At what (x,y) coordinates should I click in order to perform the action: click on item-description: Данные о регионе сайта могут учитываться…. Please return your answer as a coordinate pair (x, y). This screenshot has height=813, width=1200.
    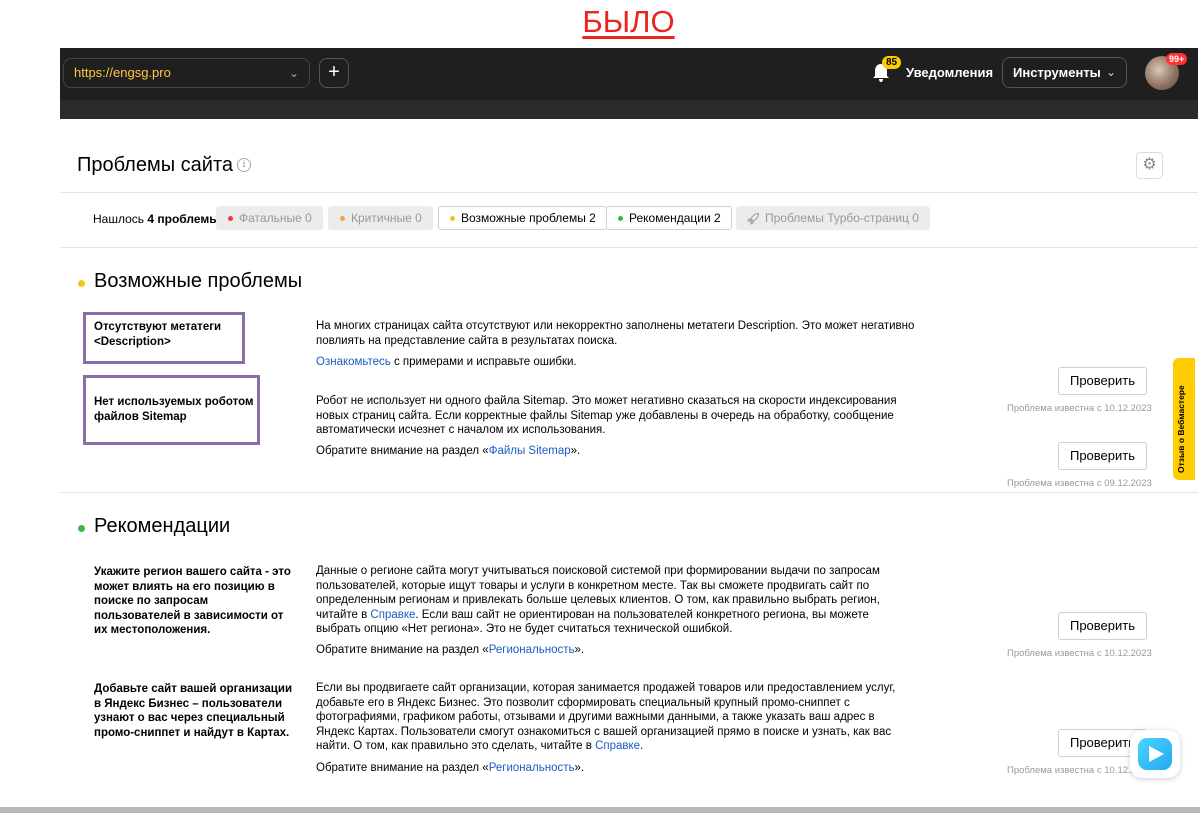
    Looking at the image, I should click on (611, 600).